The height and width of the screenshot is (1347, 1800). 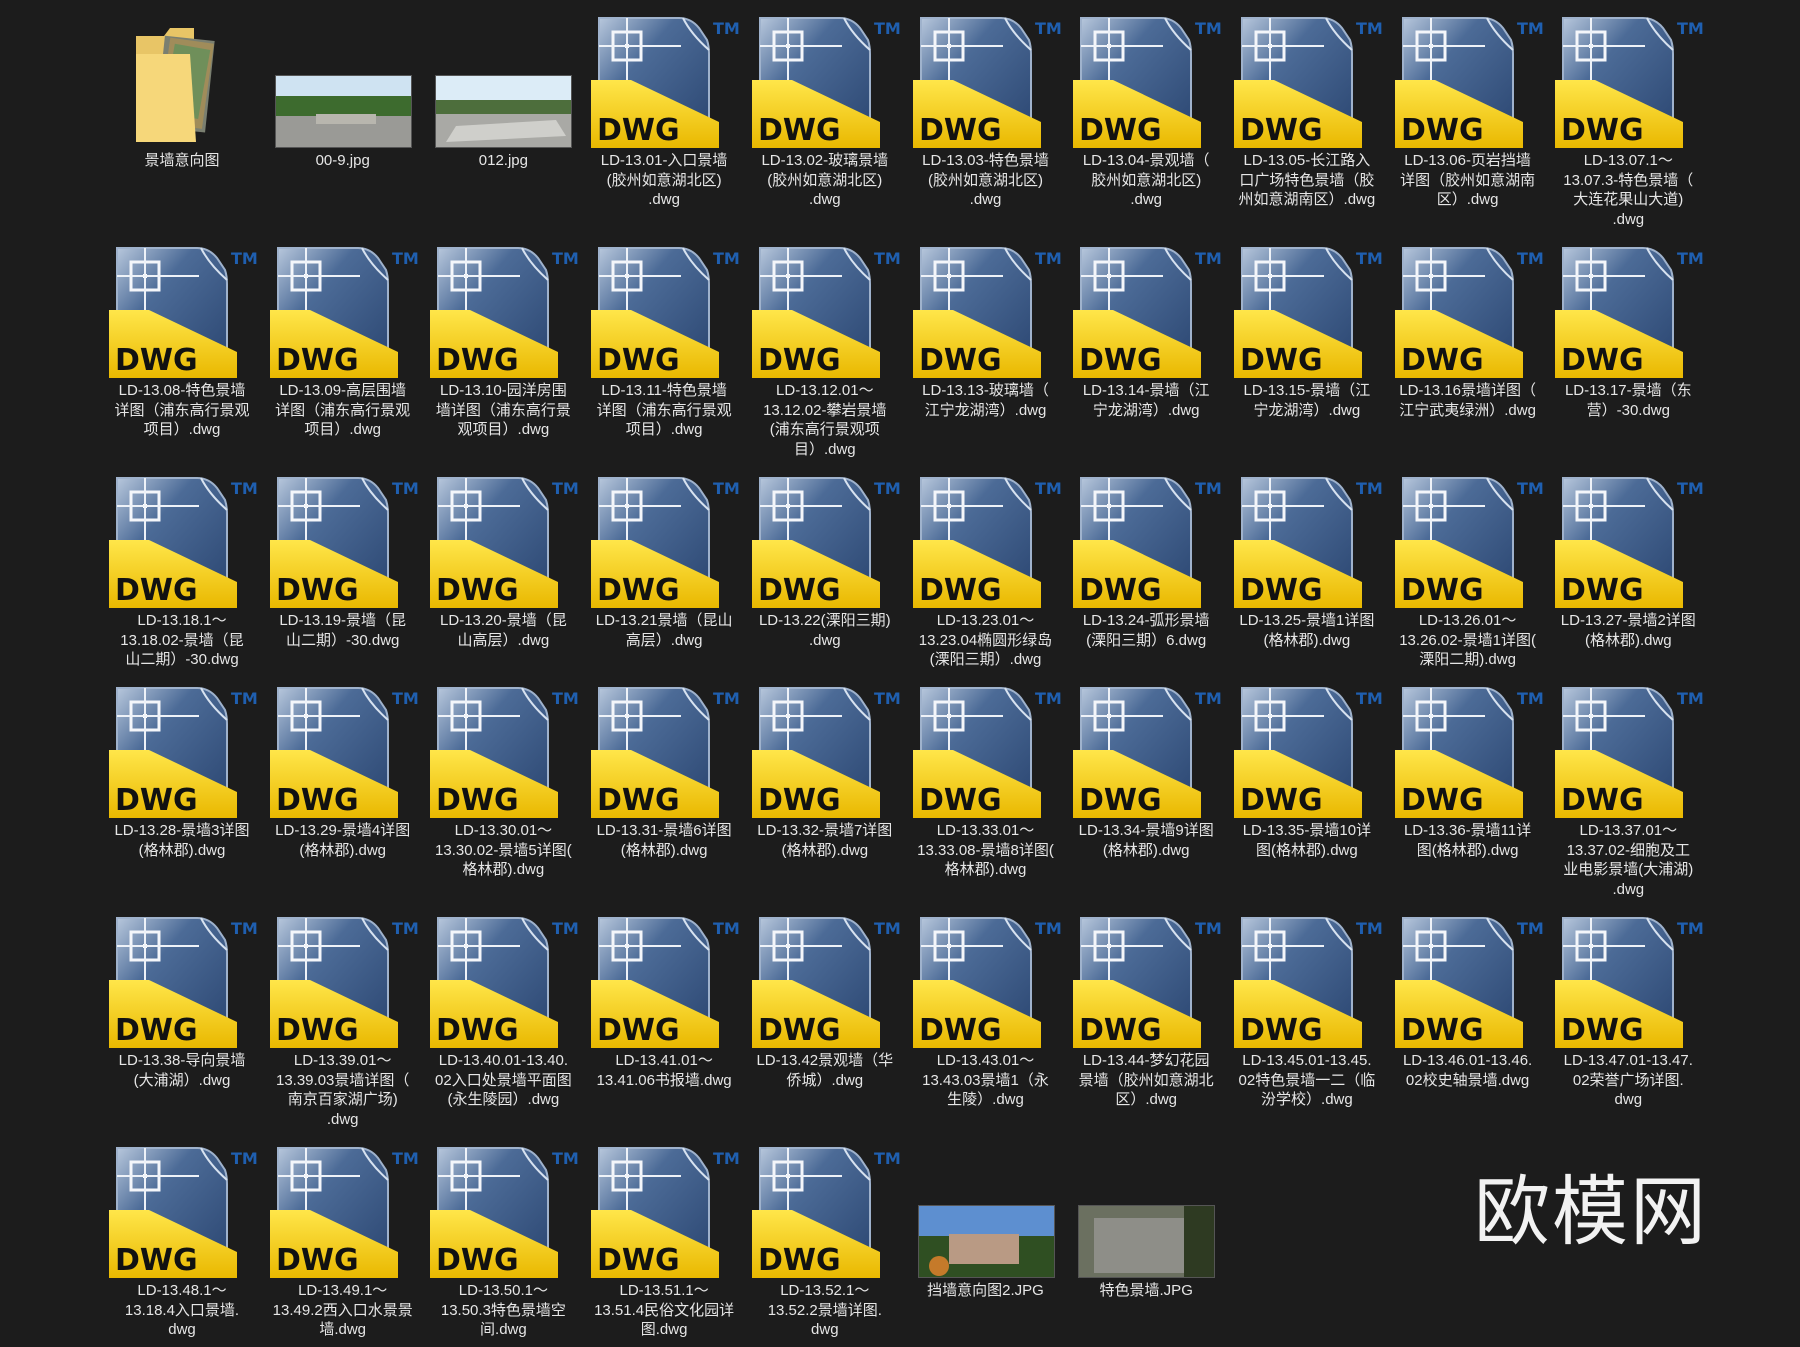 What do you see at coordinates (825, 180) in the screenshot?
I see `file-name-label: LD-13.02-玻璃景墙 (胶州如意湖北区) .dwg` at bounding box center [825, 180].